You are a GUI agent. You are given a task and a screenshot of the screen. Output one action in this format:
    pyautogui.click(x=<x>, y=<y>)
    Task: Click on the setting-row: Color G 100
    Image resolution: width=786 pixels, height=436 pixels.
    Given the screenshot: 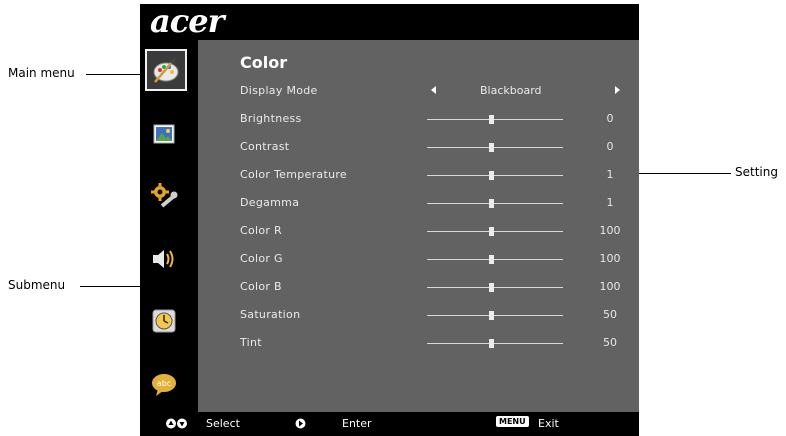 What is the action you would take?
    pyautogui.click(x=418, y=260)
    